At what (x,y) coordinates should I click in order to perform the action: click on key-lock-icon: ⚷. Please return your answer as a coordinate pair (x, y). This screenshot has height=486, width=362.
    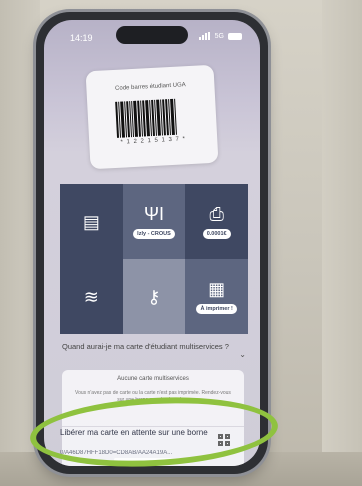
    Looking at the image, I should click on (154, 296).